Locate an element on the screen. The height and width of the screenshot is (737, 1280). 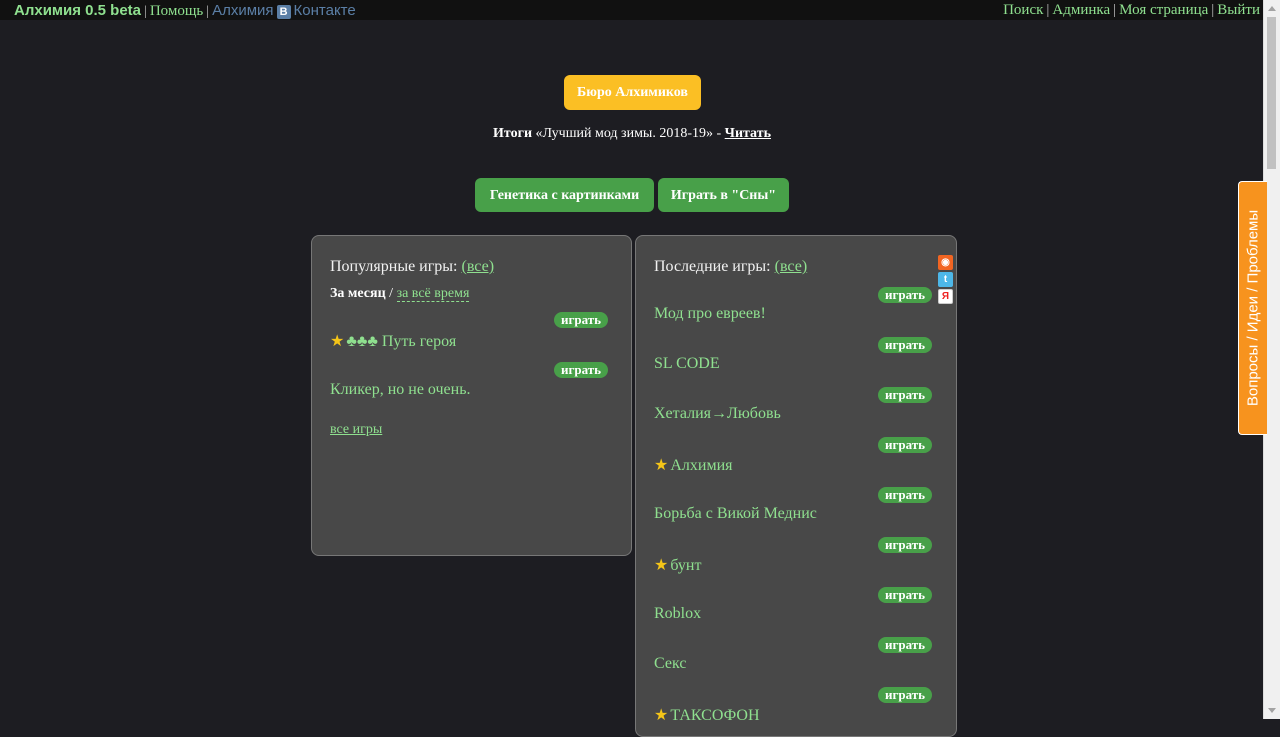
game-title: Мод про евреев! is located at coordinates (710, 313).